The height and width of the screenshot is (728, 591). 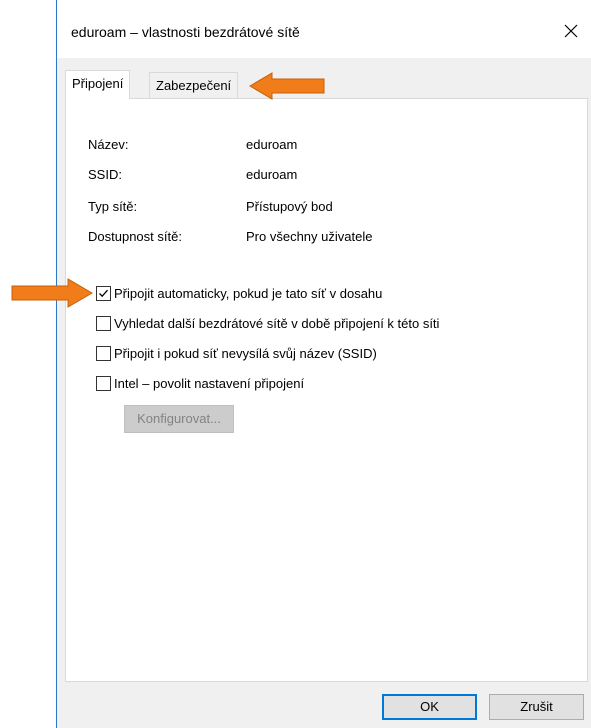 I want to click on close-icon, so click(x=571, y=32).